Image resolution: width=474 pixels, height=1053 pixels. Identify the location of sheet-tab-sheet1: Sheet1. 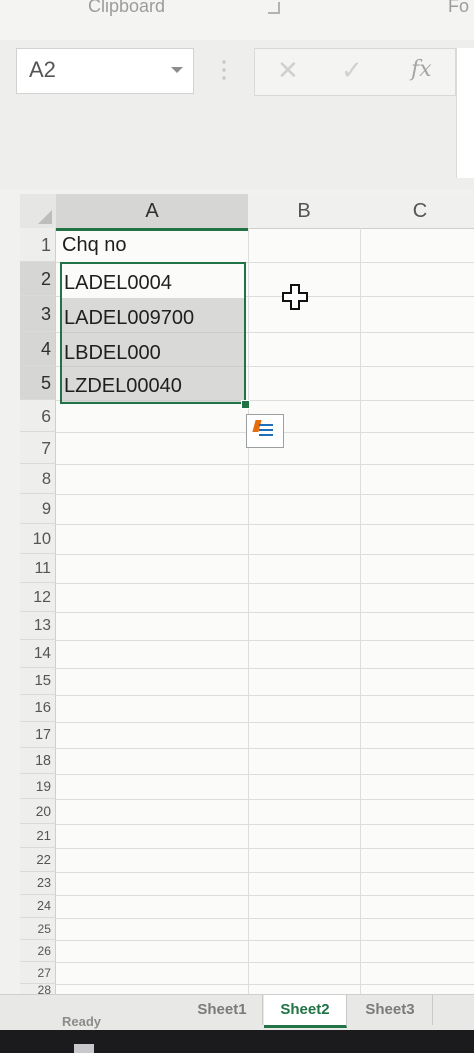
(222, 1010).